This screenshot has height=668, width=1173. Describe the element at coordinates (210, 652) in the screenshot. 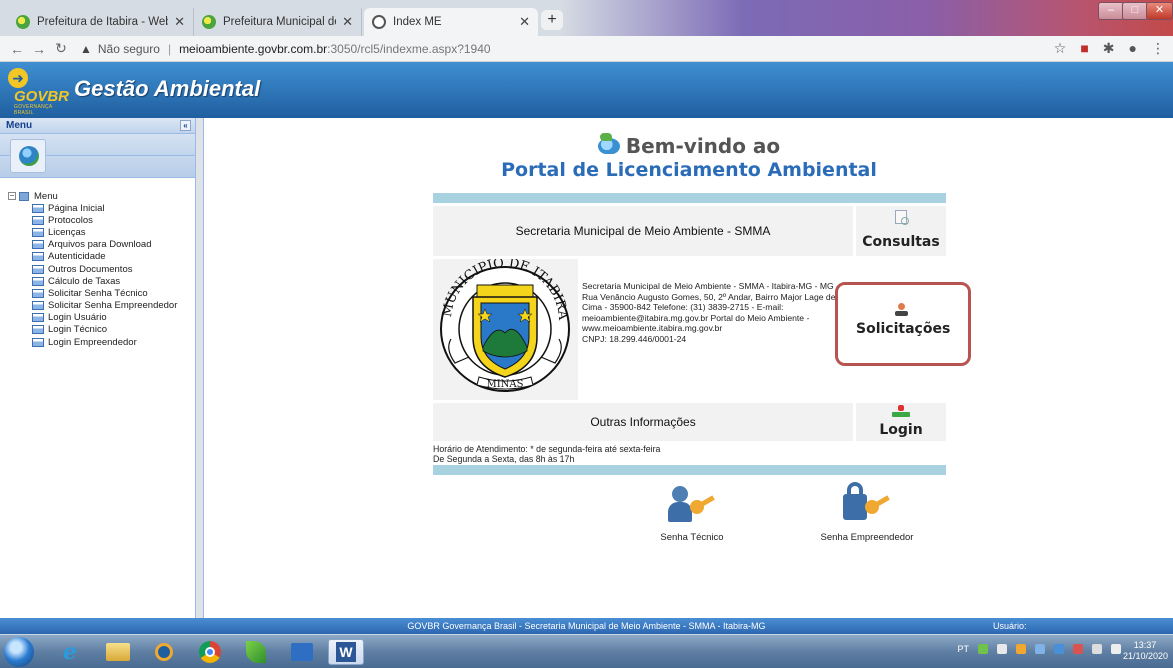

I see `chrome-icon` at that location.